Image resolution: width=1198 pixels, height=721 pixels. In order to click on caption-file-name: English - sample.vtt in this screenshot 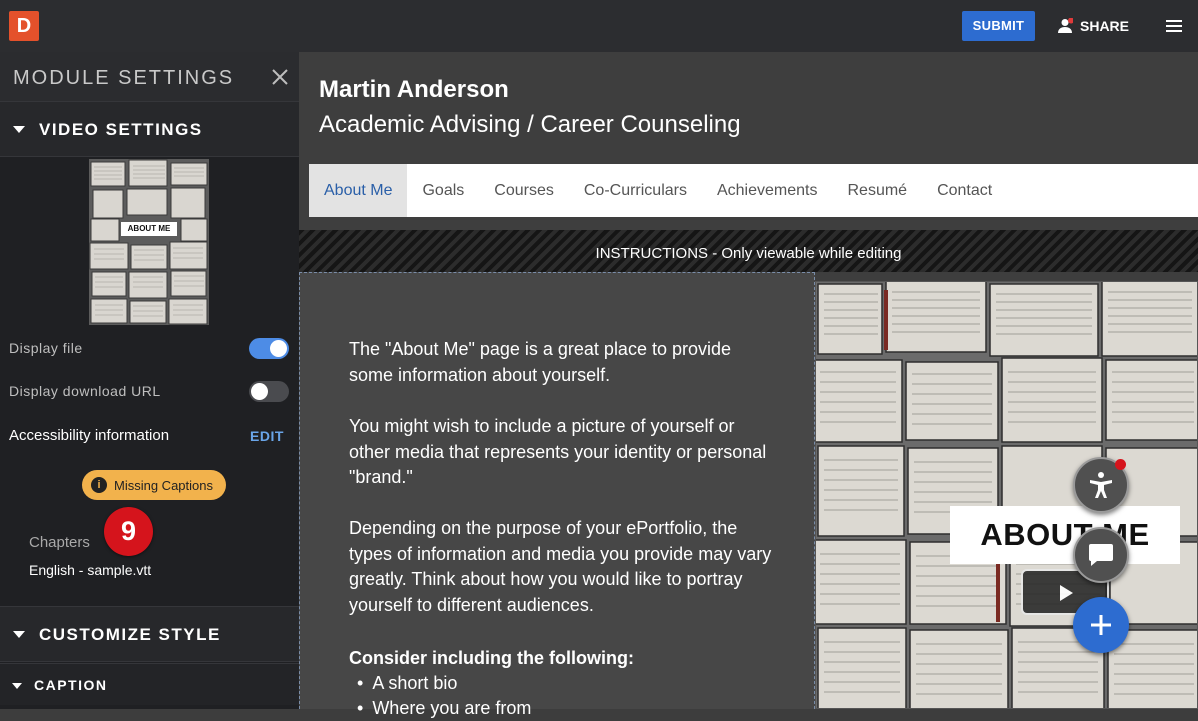, I will do `click(90, 570)`.